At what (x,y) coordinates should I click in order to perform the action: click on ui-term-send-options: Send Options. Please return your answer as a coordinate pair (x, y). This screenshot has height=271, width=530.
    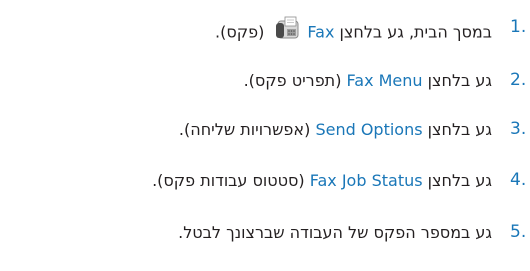
    Looking at the image, I should click on (369, 129).